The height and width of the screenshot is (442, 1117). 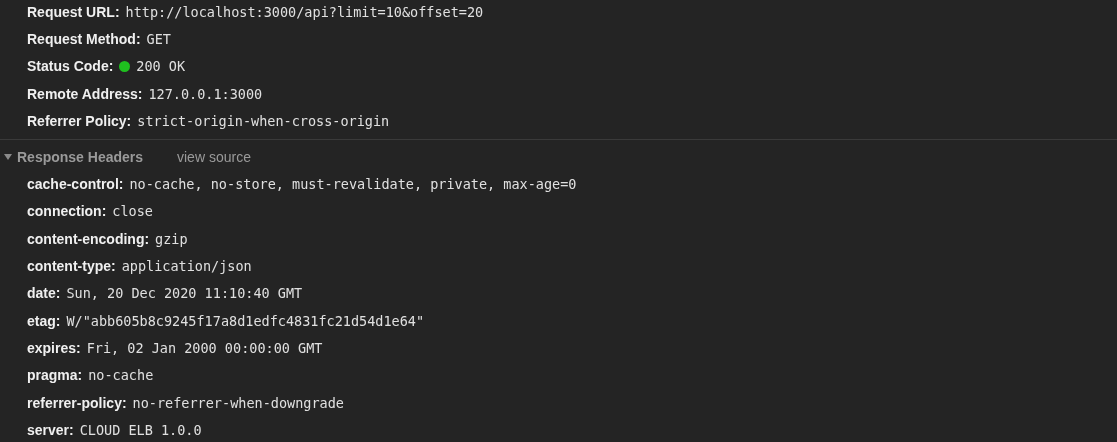 I want to click on header-value: no-referrer-when-downgrade, so click(x=238, y=402).